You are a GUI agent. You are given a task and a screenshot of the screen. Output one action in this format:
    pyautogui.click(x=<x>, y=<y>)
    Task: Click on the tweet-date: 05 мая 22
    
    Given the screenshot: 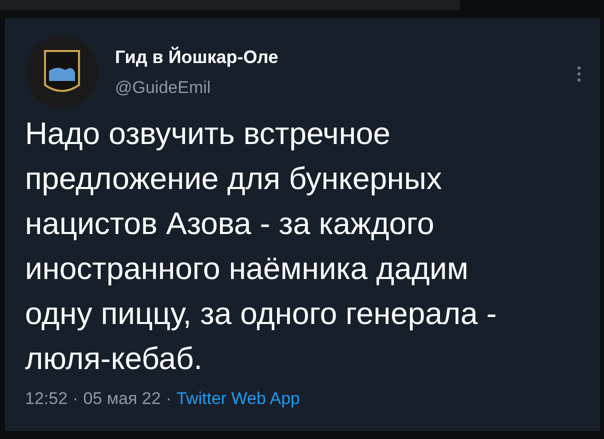 What is the action you would take?
    pyautogui.click(x=122, y=399)
    